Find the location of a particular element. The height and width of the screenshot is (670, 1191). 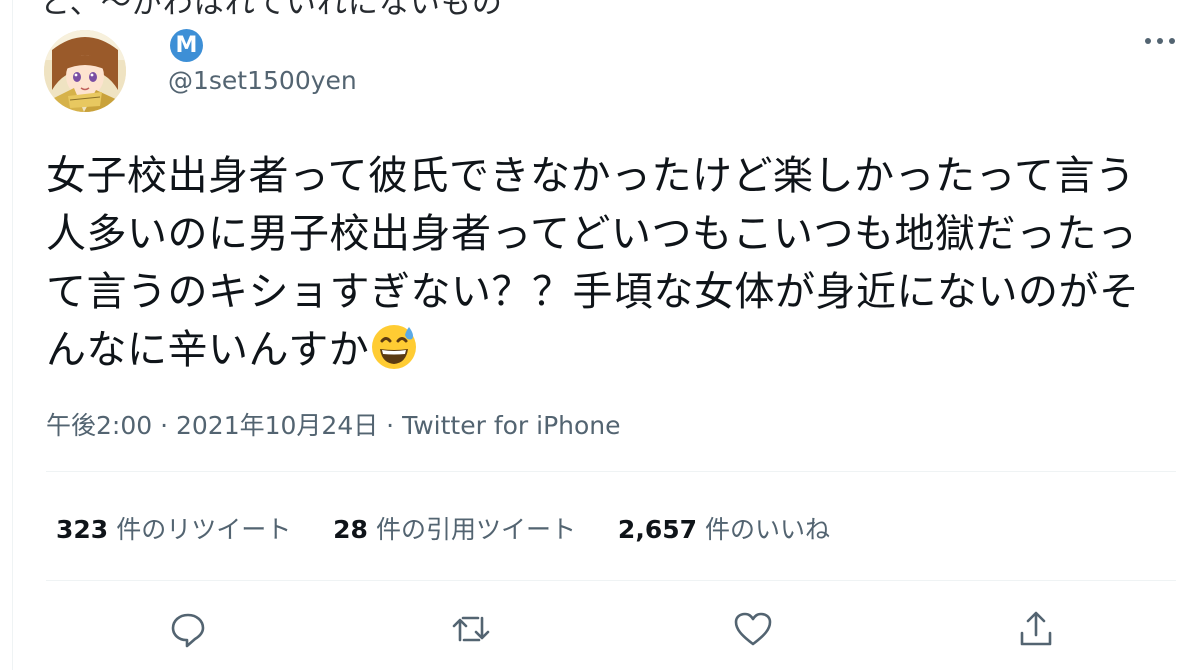

tweet-actions is located at coordinates (595, 629).